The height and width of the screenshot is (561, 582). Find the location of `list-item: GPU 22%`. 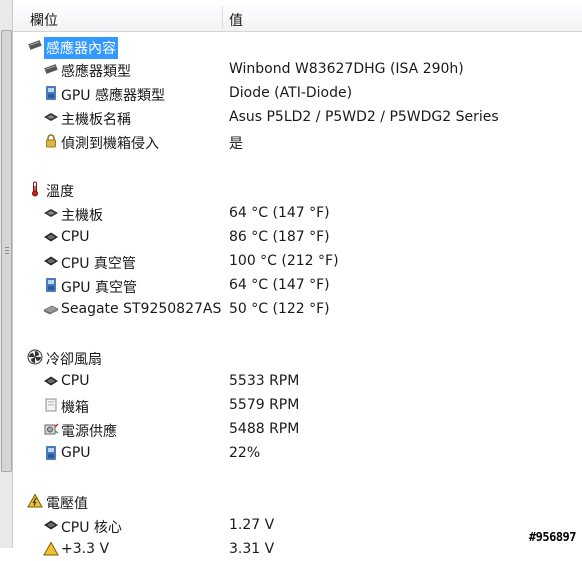

list-item: GPU 22% is located at coordinates (297, 453).